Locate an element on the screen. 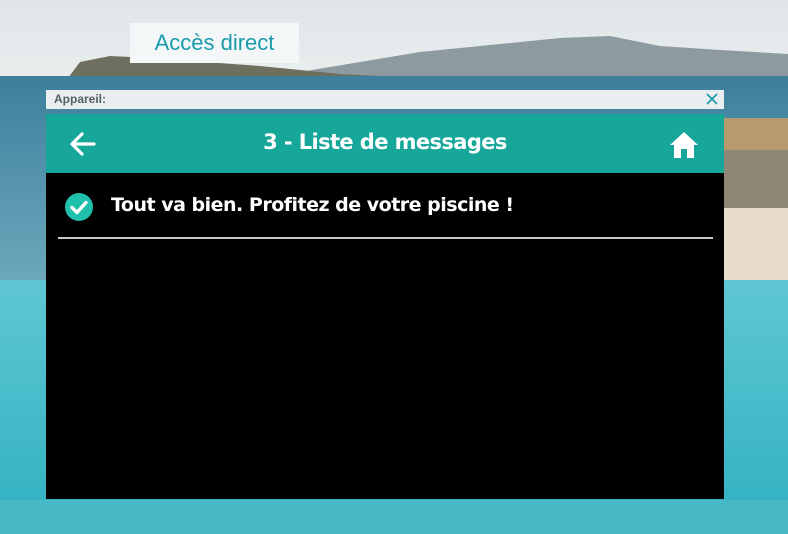 The image size is (788, 534). screen-title: 3 - Liste de messages is located at coordinates (385, 142).